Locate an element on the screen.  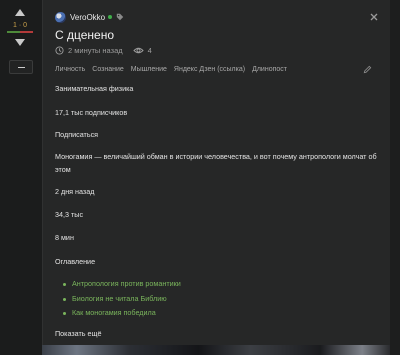
post-meta: 2 минуты назад 4 is located at coordinates (103, 50).